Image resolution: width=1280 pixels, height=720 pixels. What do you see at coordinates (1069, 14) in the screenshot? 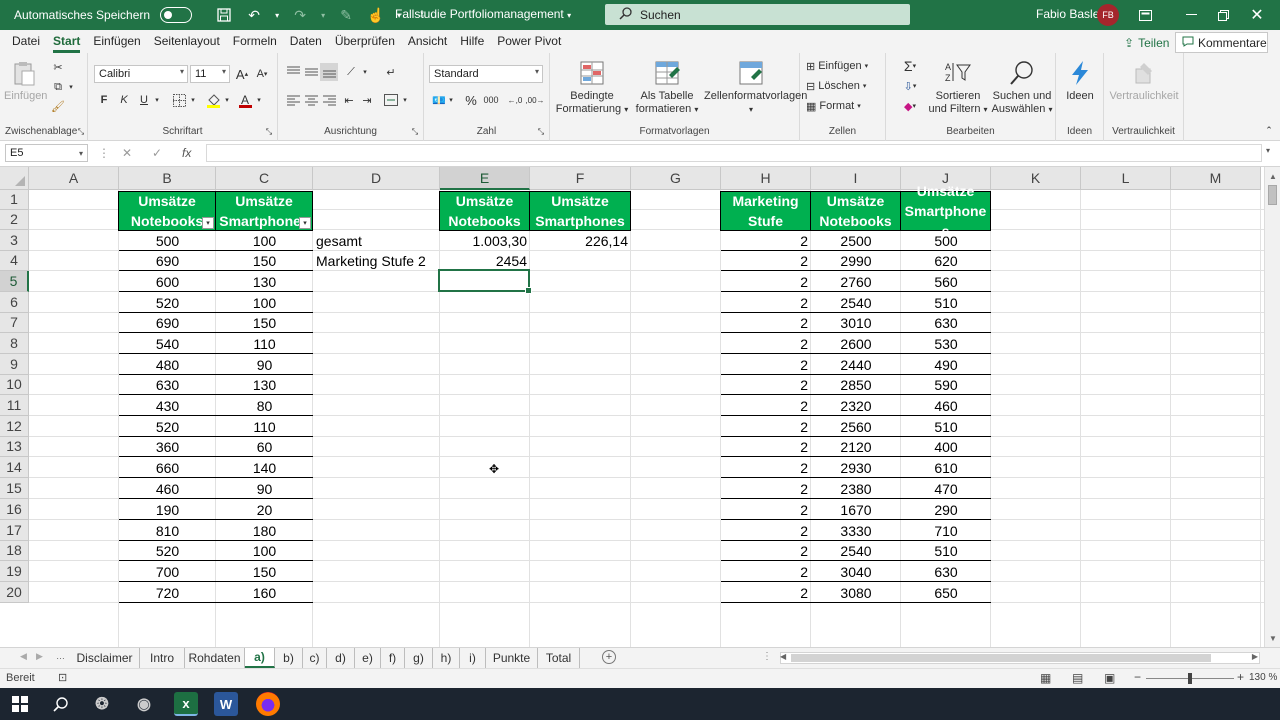
I see `user-name: Fabio Basler` at bounding box center [1069, 14].